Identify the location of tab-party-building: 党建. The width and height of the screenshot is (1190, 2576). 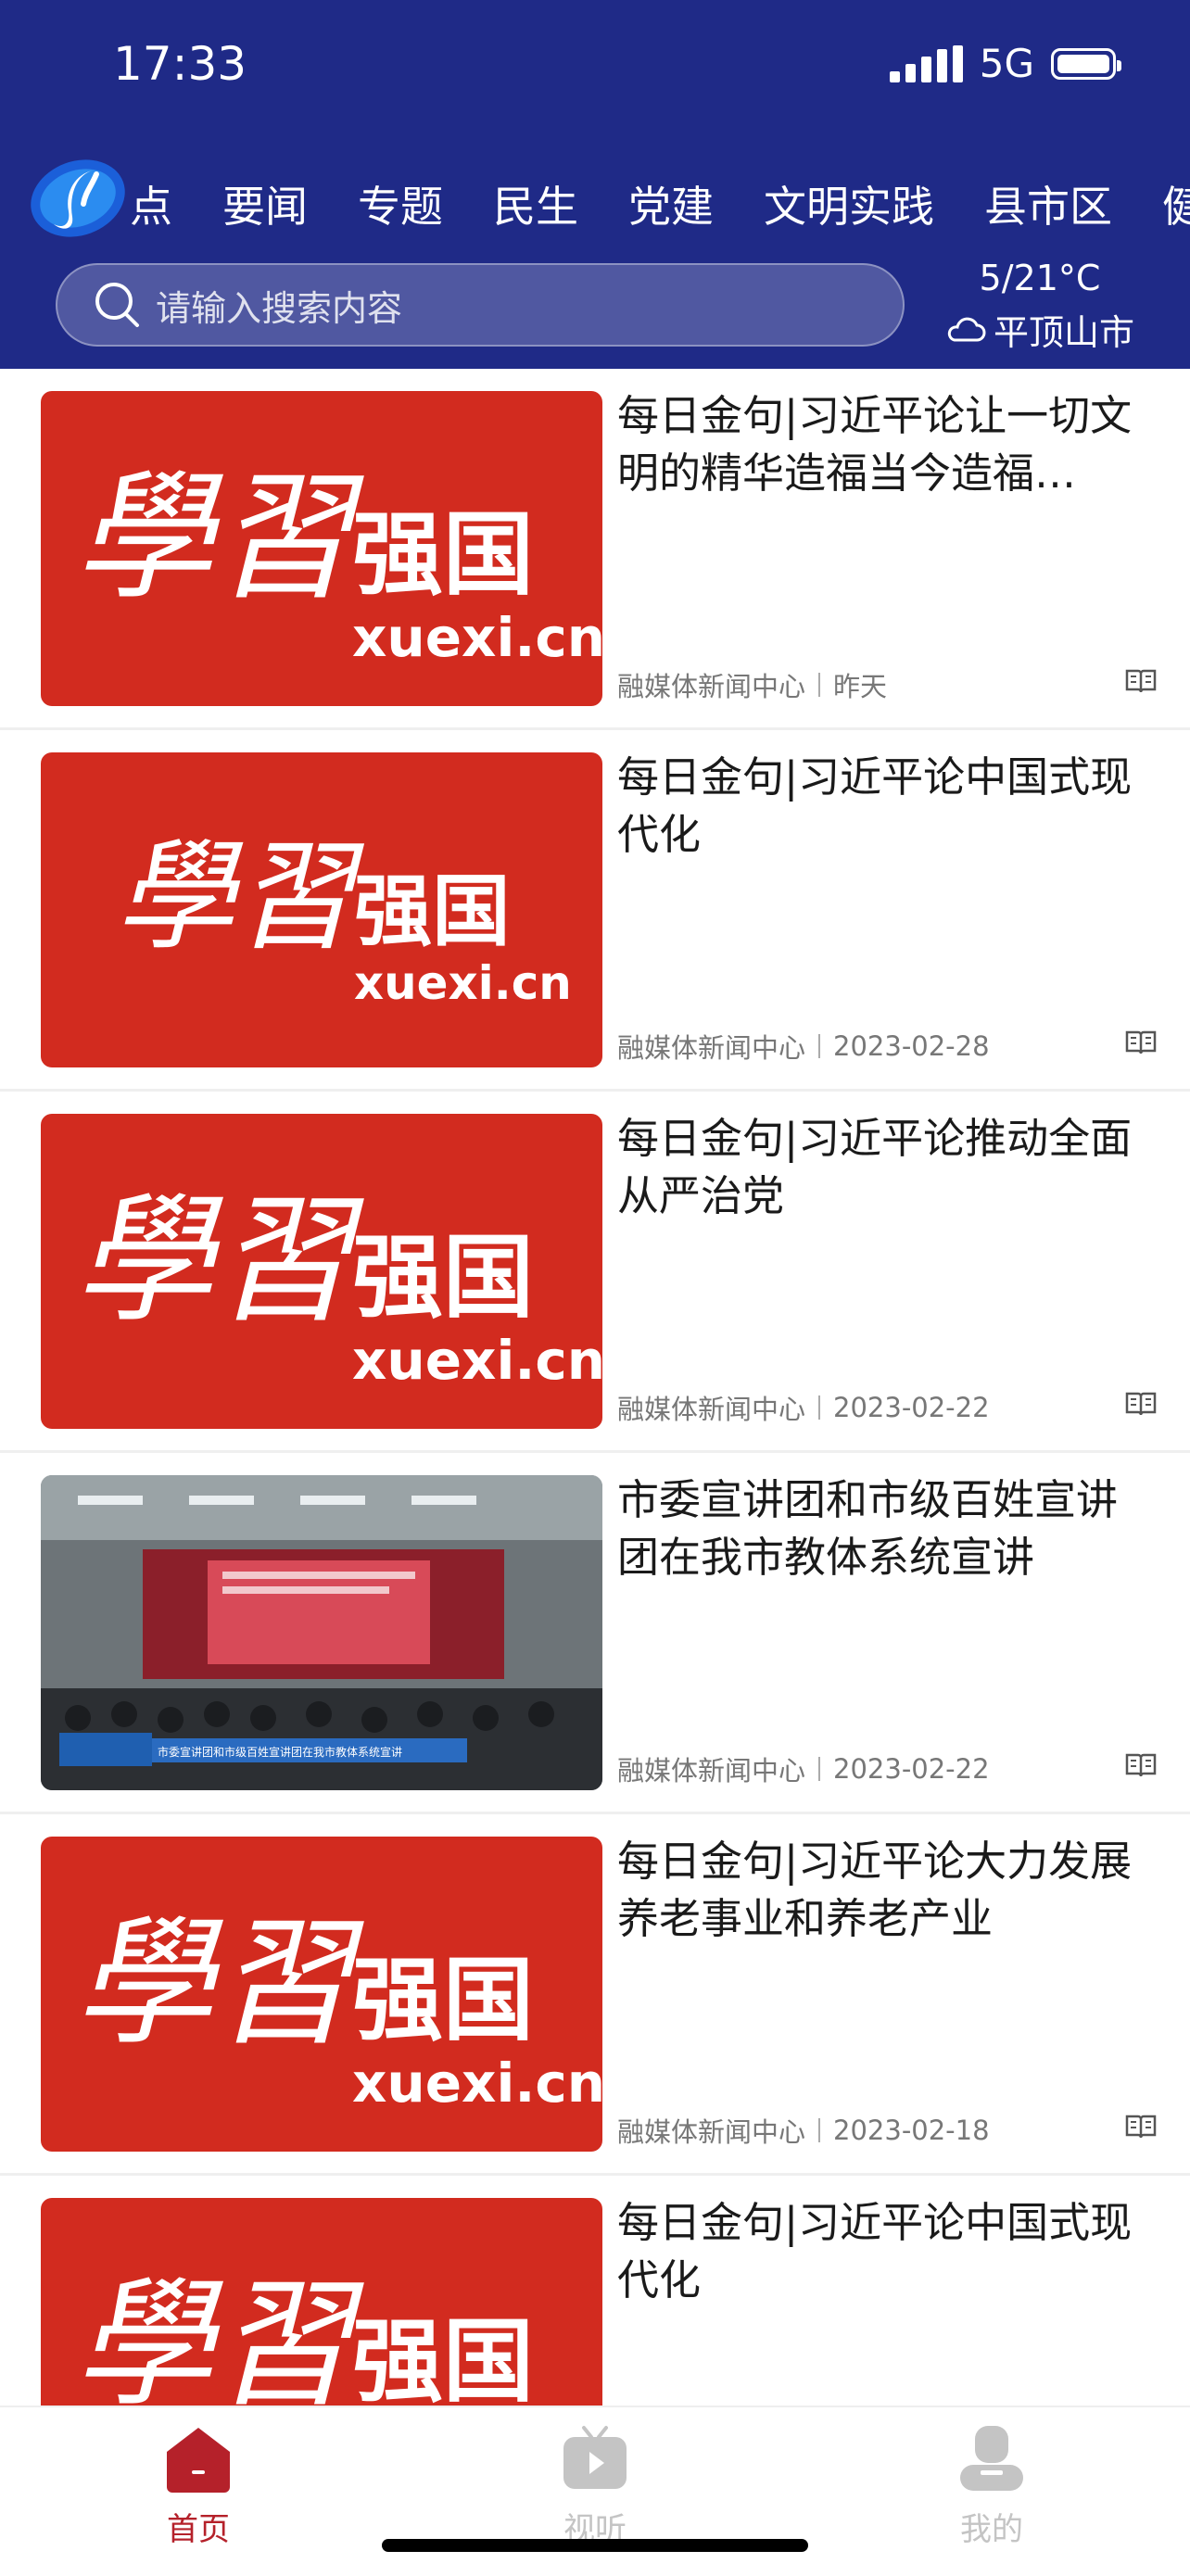
(671, 203).